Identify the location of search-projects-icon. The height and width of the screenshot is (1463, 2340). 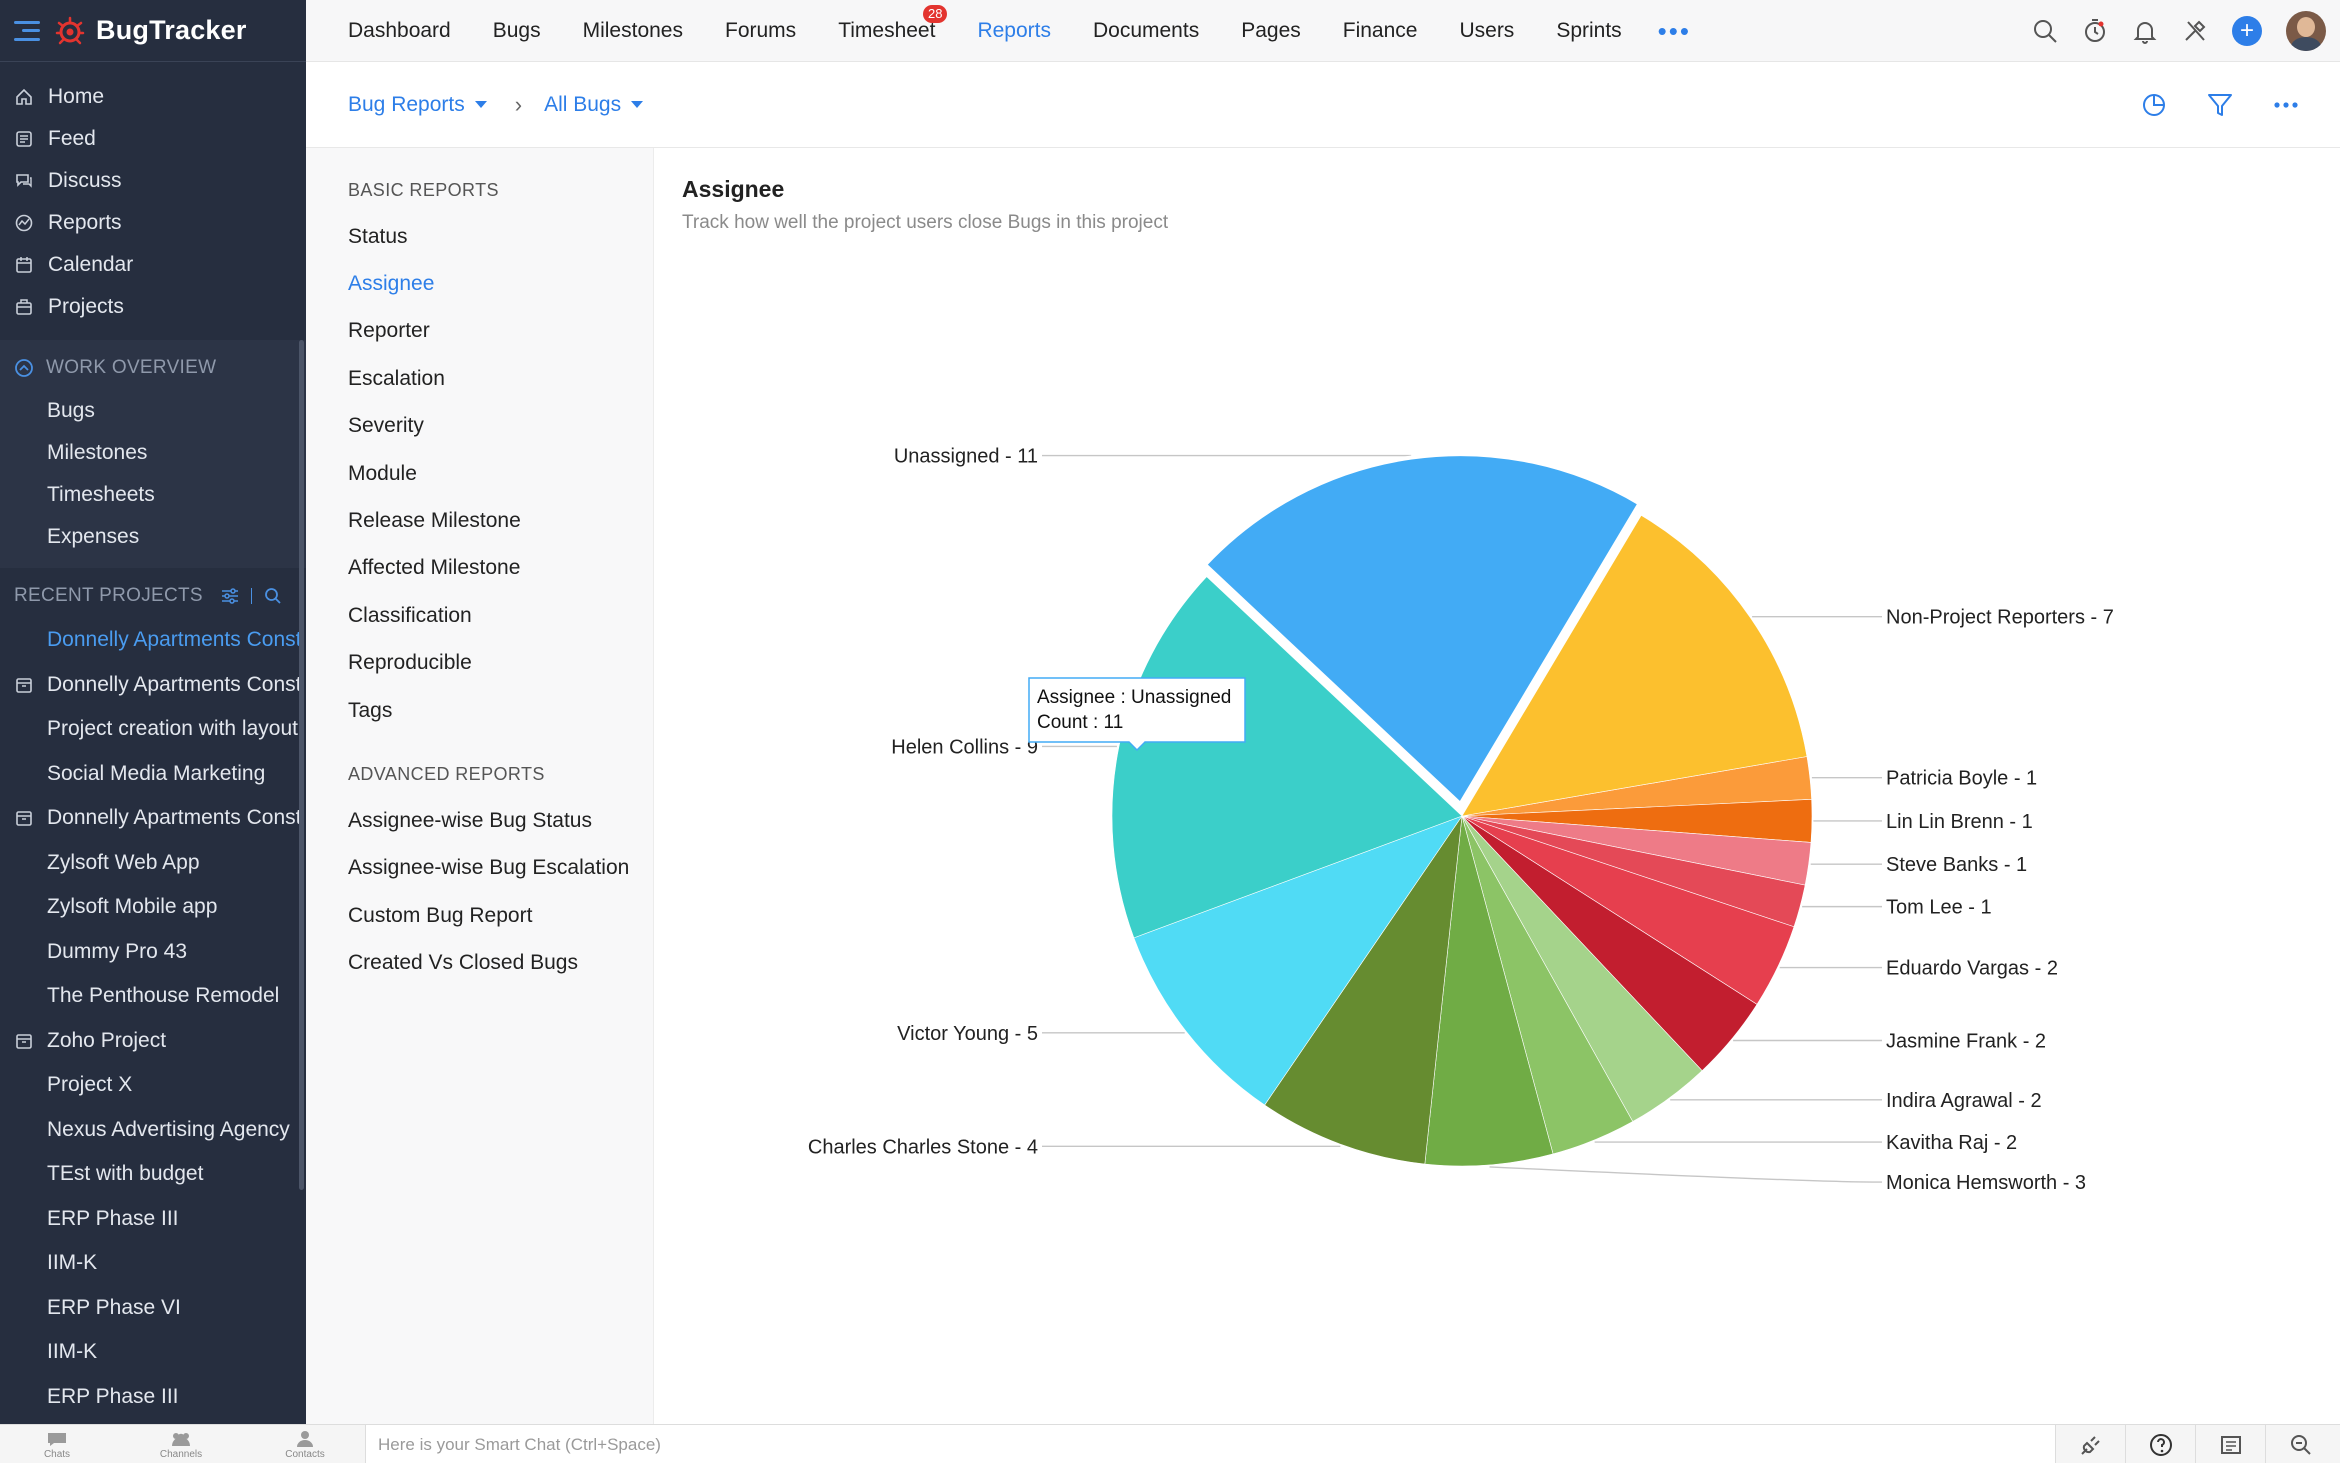
(273, 596).